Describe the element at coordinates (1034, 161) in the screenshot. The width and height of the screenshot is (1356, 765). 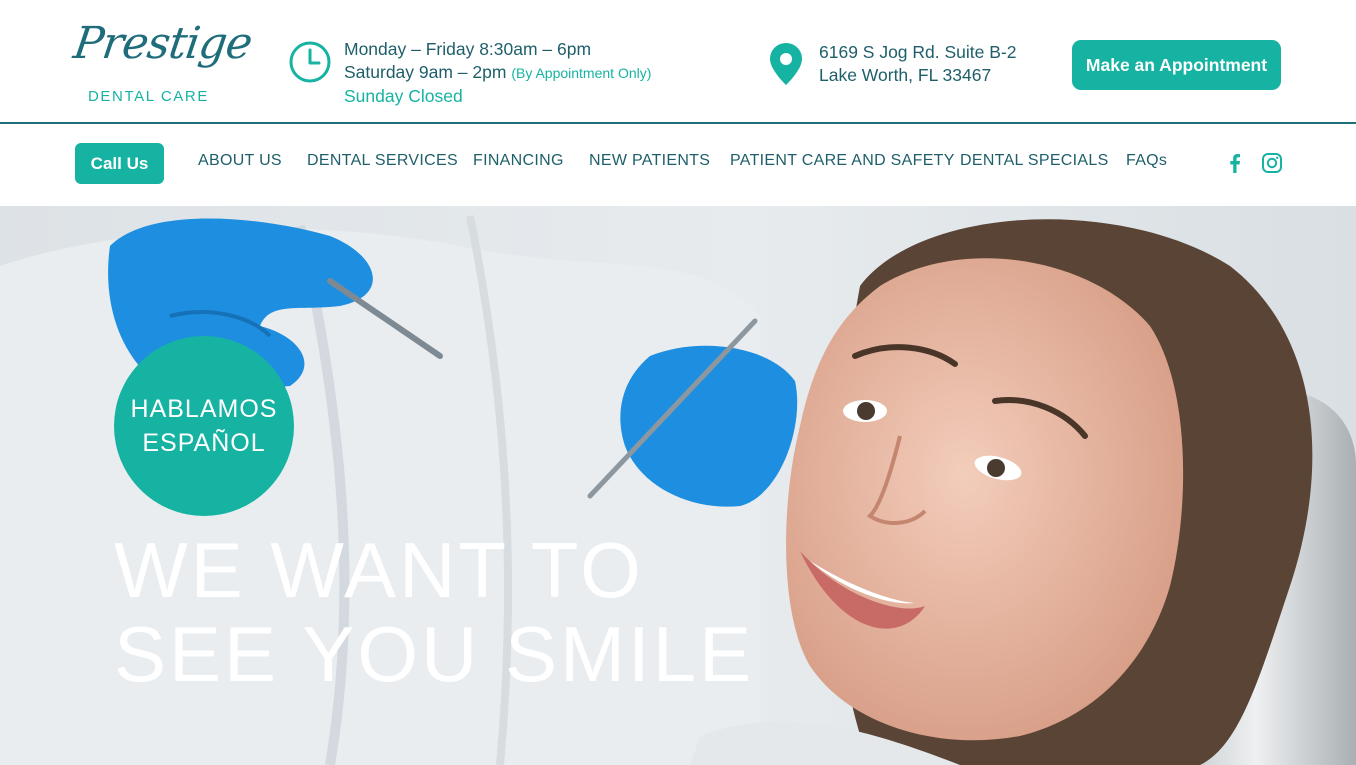
I see `nav-item-dental-specials: DENTAL SPECIALS` at that location.